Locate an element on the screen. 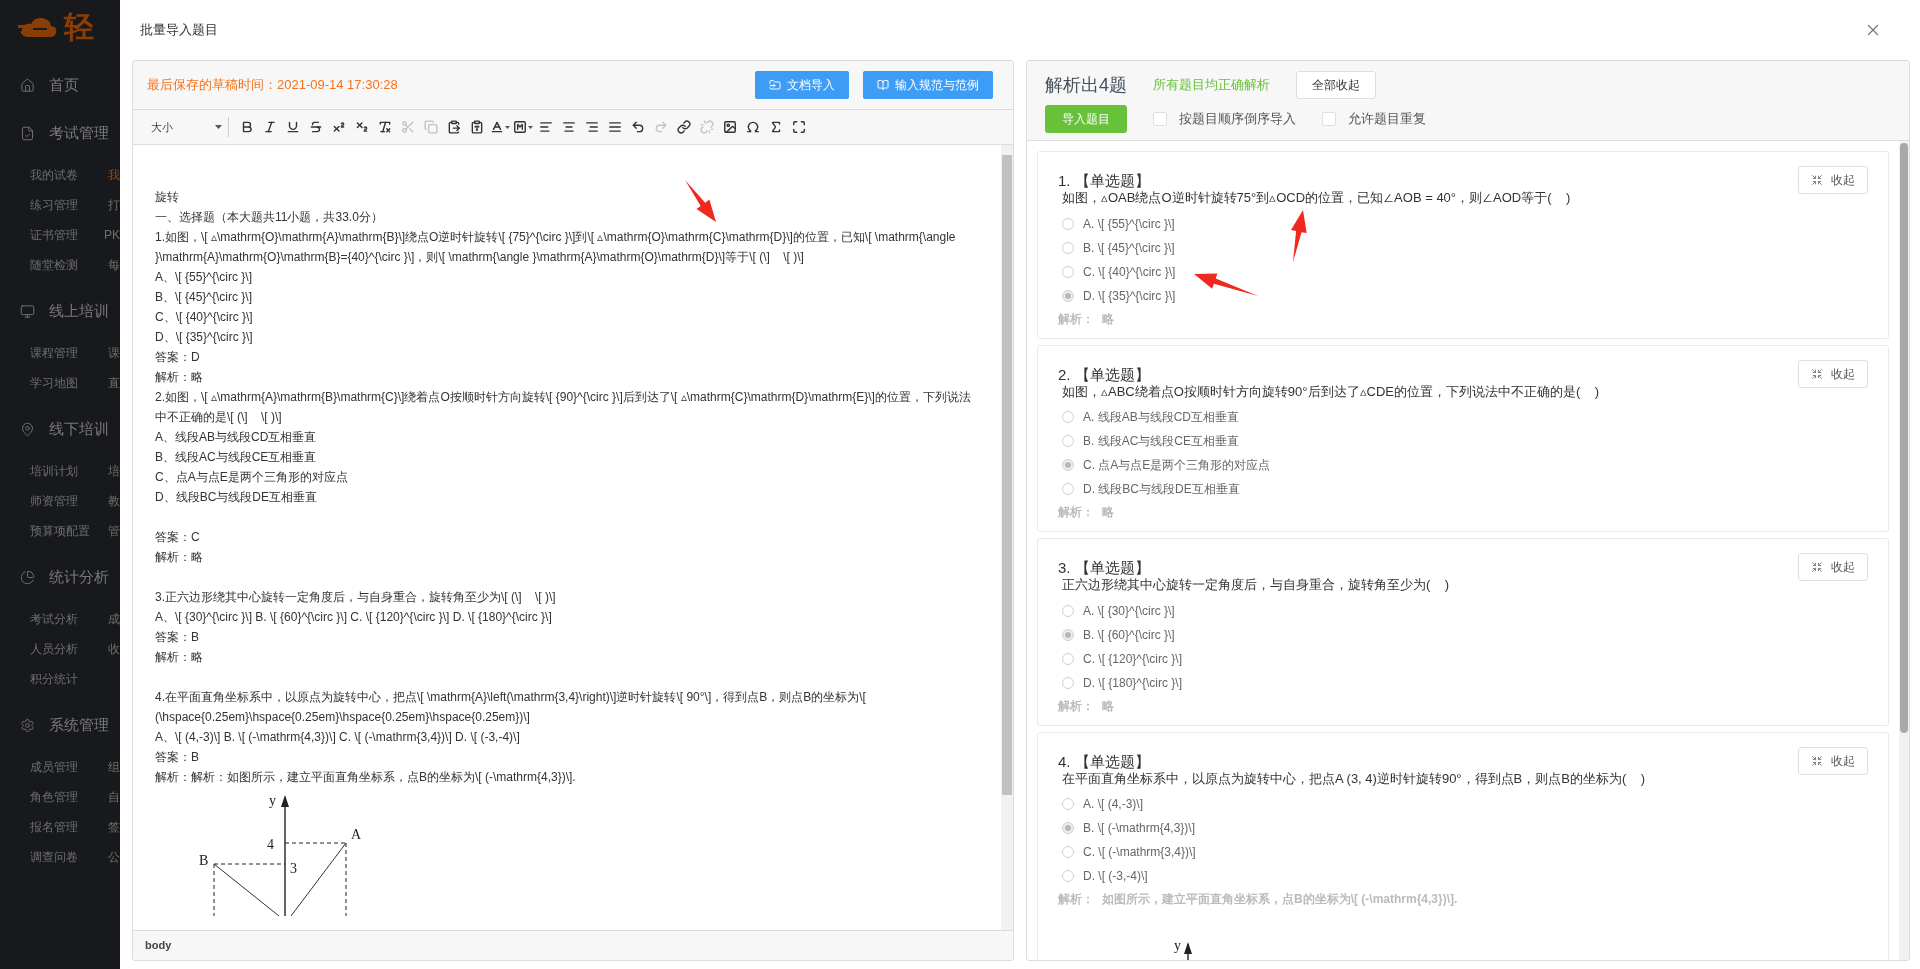 The height and width of the screenshot is (969, 1920). editor-text-line: B、线段AC与线段CE互相垂直 is located at coordinates (236, 457).